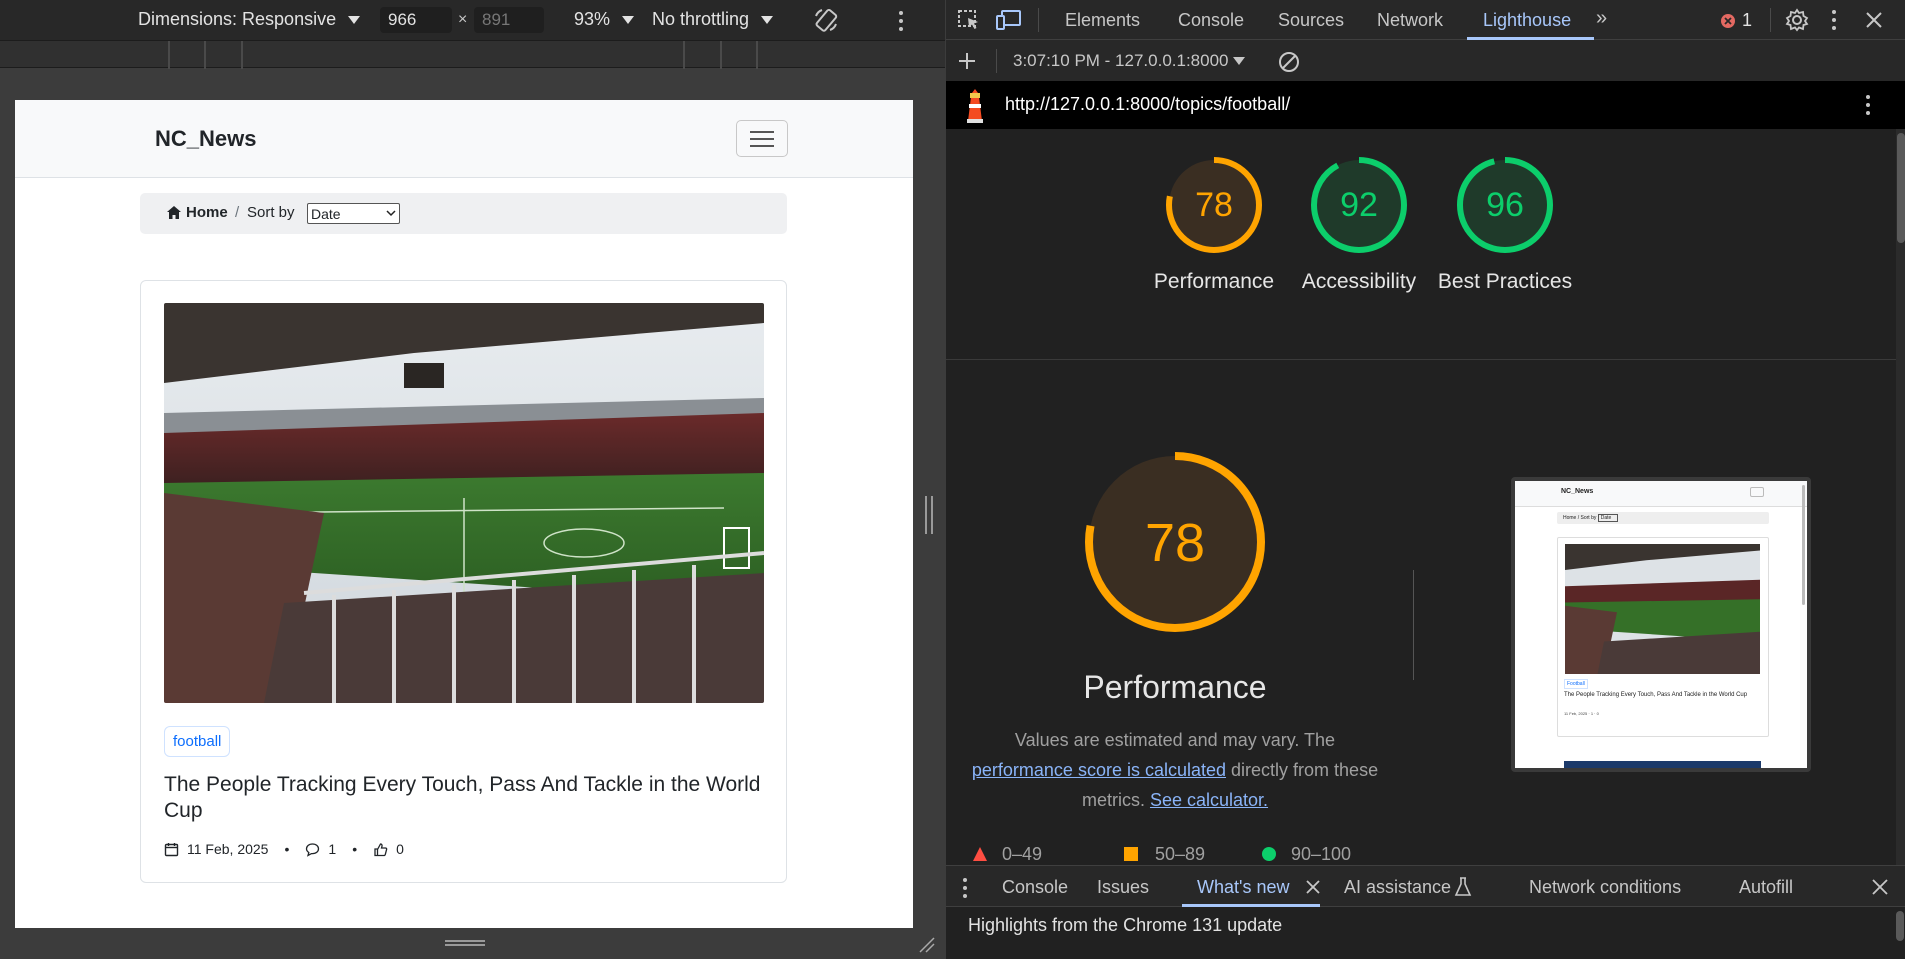 The height and width of the screenshot is (959, 1905). Describe the element at coordinates (509, 20) in the screenshot. I see `height-input: 891` at that location.